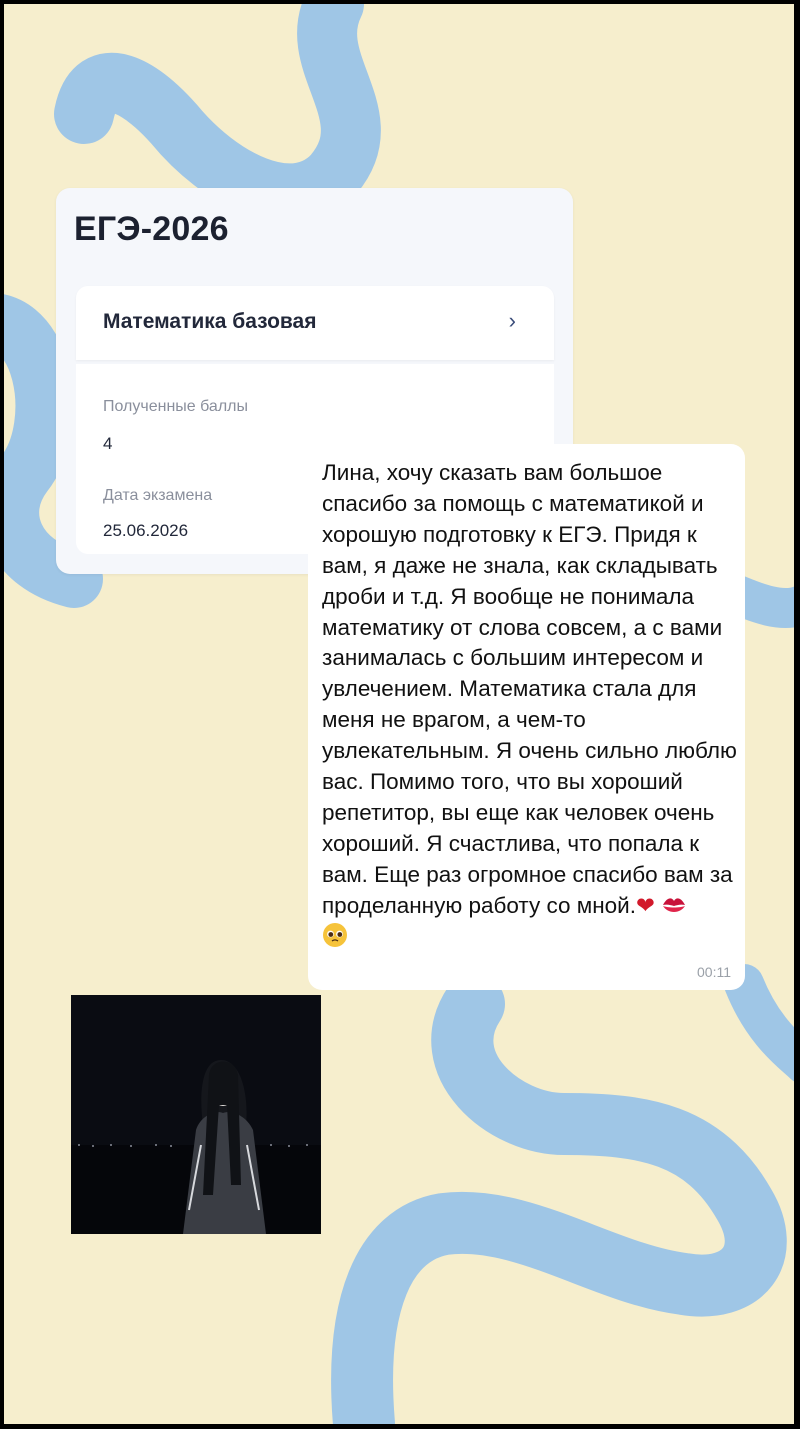 This screenshot has height=1429, width=800. Describe the element at coordinates (151, 229) in the screenshot. I see `exam-title: ЕГЭ-2026` at that location.